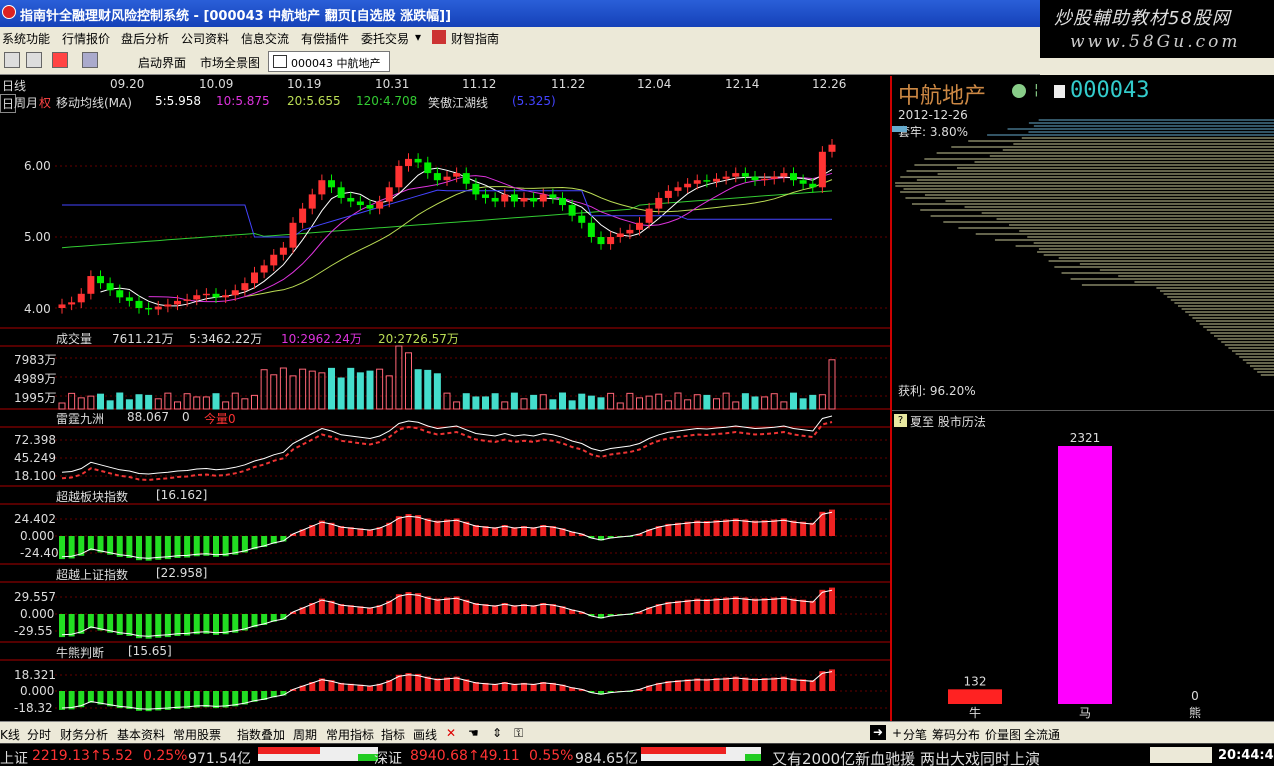  Describe the element at coordinates (425, 734) in the screenshot. I see `btn-draw-line: 画线` at that location.